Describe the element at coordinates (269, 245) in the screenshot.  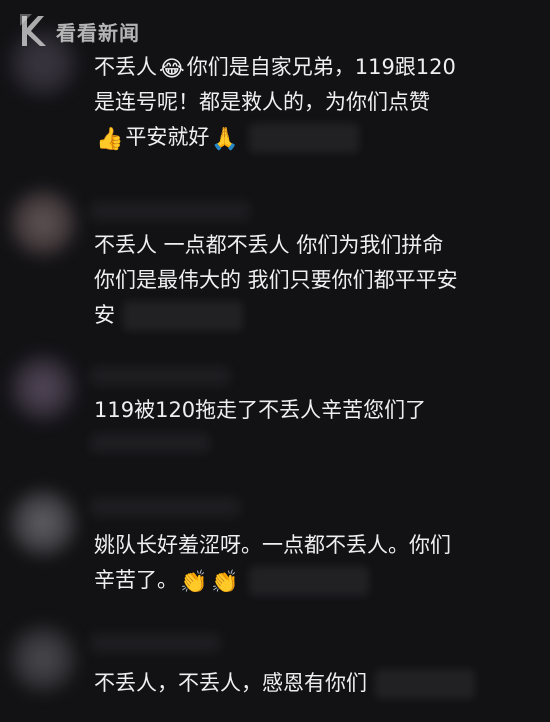
I see `comment-line-text: 不丢人 一点都不丢人 你们为我们拼命` at that location.